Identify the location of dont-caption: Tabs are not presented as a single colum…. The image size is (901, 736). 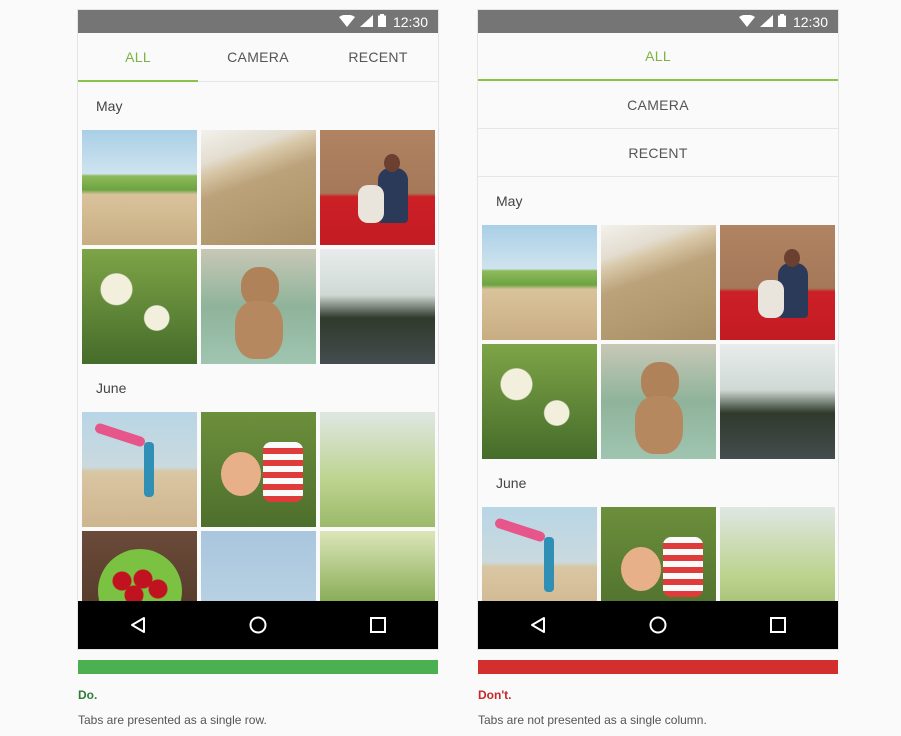
(592, 720).